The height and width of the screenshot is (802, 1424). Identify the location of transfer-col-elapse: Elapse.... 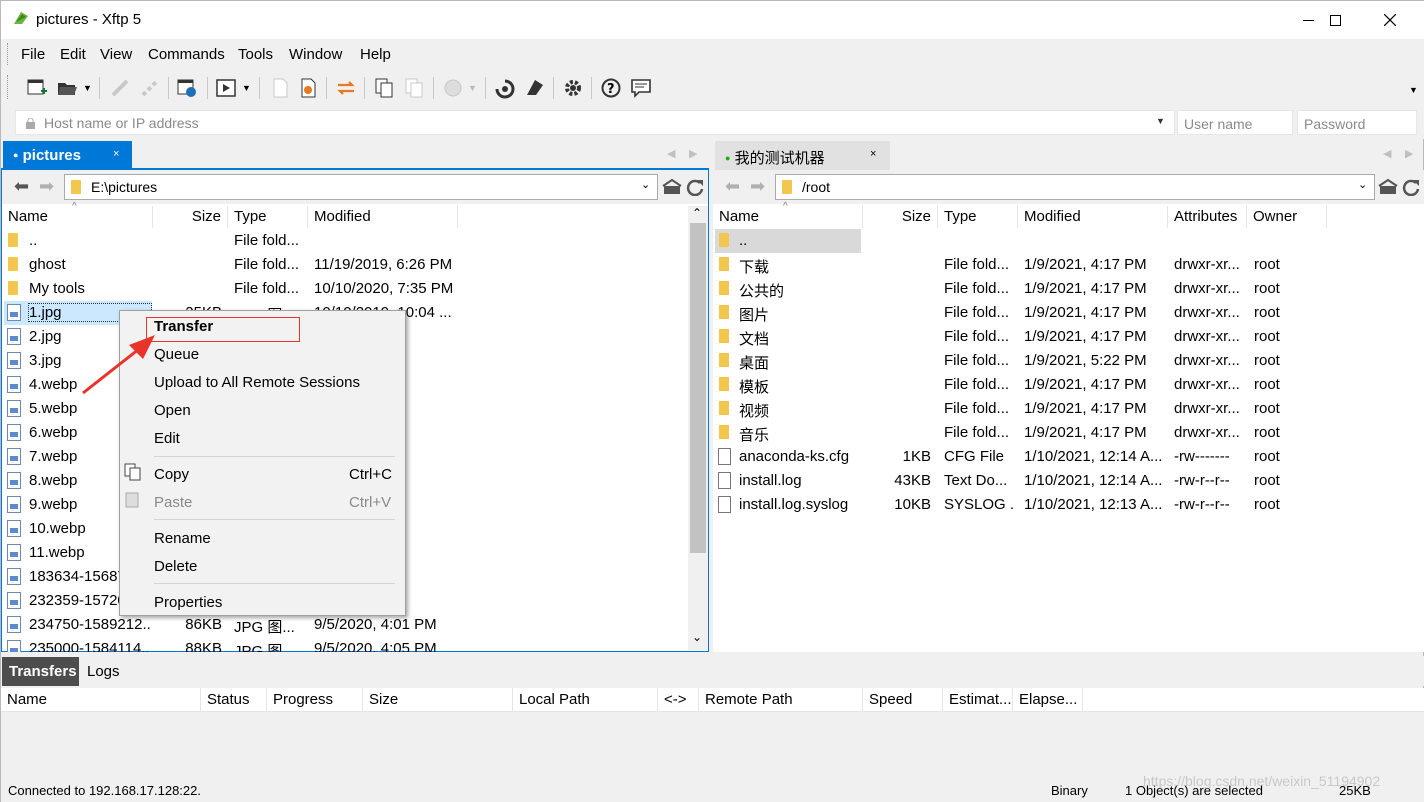
(1048, 700).